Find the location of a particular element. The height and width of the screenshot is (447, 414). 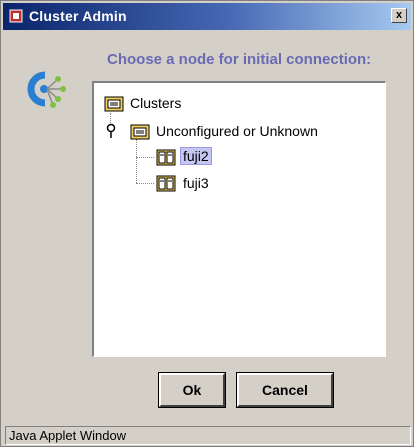

applet-status-bar: Java Applet Window is located at coordinates (208, 435).